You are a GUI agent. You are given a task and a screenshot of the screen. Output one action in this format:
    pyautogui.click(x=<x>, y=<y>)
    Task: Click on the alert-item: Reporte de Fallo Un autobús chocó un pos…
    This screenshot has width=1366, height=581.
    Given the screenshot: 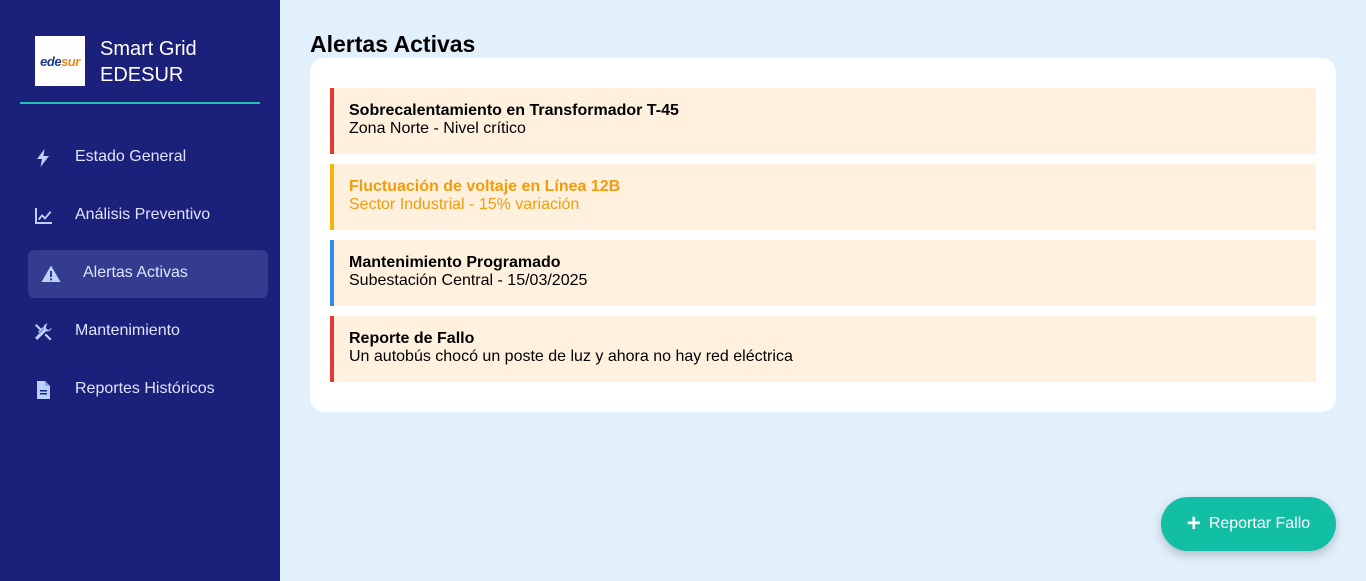 What is the action you would take?
    pyautogui.click(x=823, y=349)
    